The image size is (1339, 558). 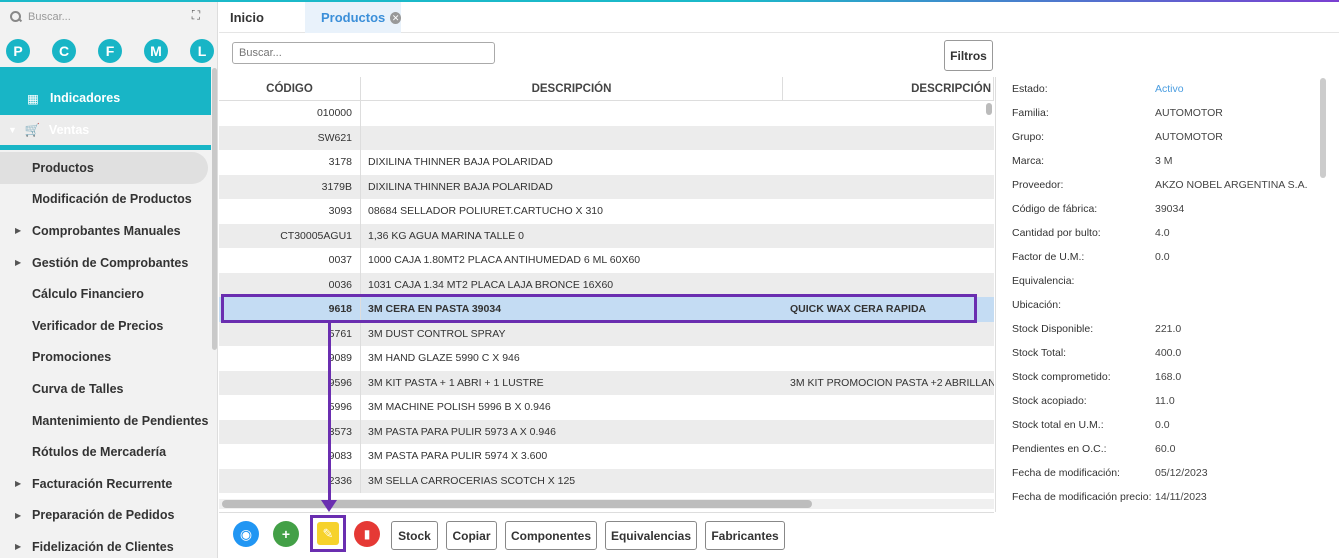 What do you see at coordinates (1082, 497) in the screenshot?
I see `detail-label: Fecha de modificación precio:` at bounding box center [1082, 497].